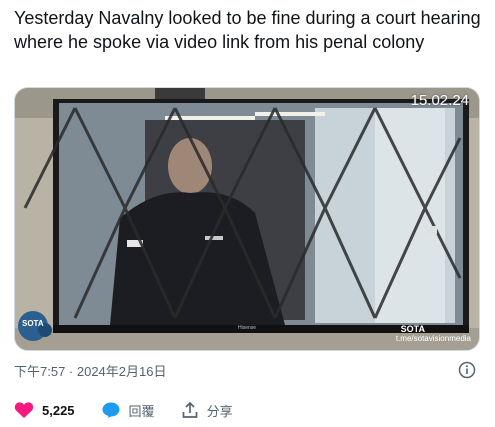 This screenshot has height=427, width=495. I want to click on timestamp-overlay: 15.02.24, so click(439, 100).